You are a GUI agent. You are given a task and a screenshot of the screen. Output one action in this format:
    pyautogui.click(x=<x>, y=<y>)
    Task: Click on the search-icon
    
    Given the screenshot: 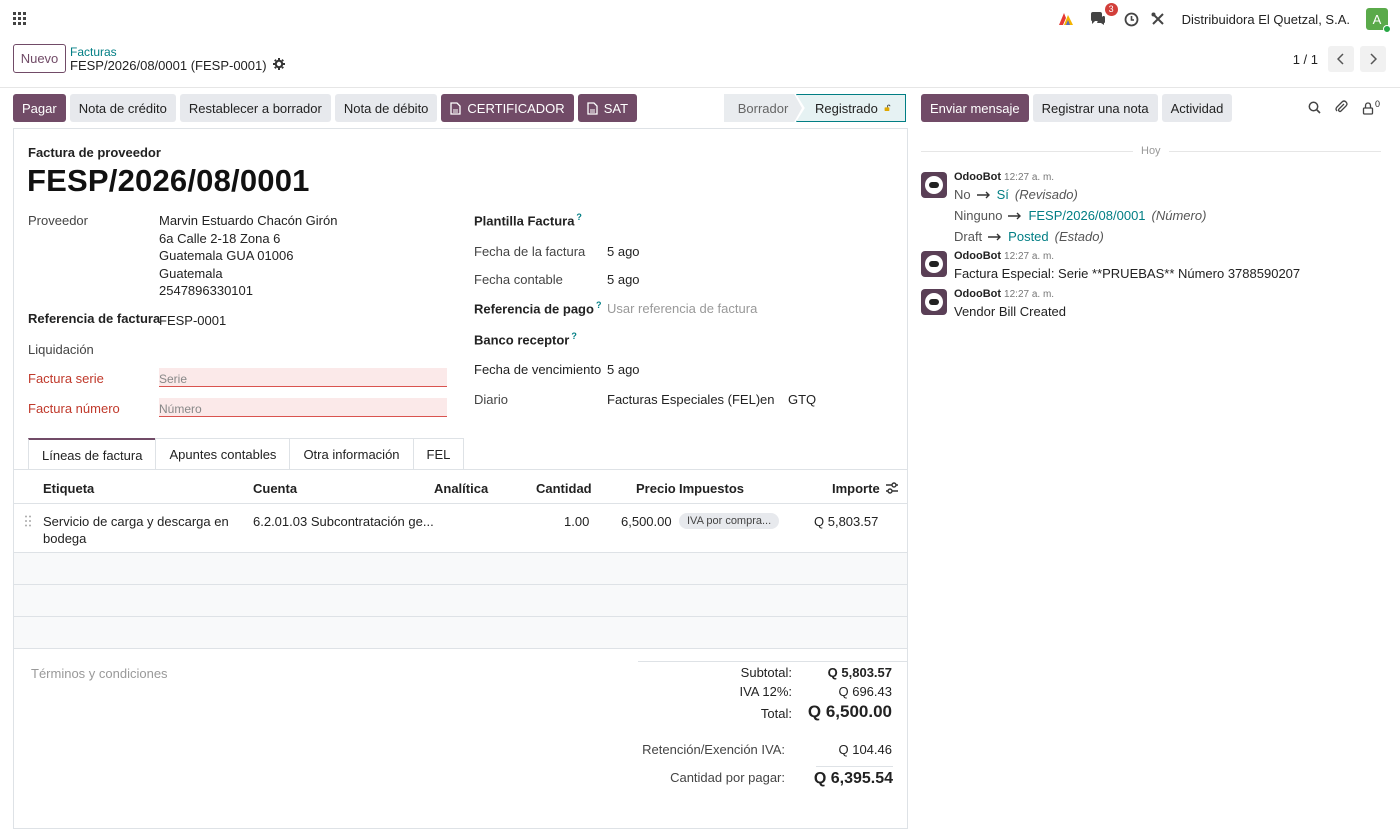 What is the action you would take?
    pyautogui.click(x=1314, y=109)
    